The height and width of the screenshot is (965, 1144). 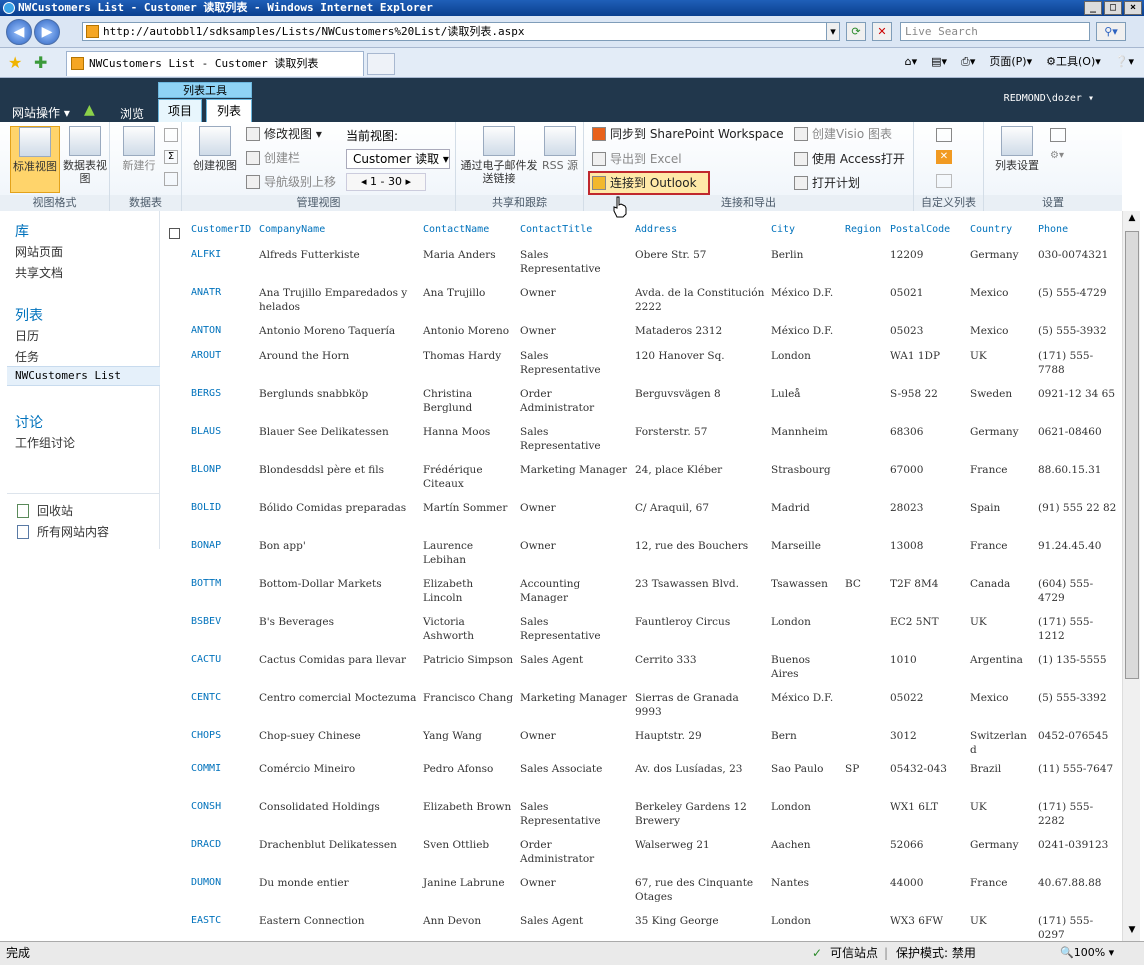 I want to click on column-header-contacttitle: ContactTitle, so click(x=574, y=232).